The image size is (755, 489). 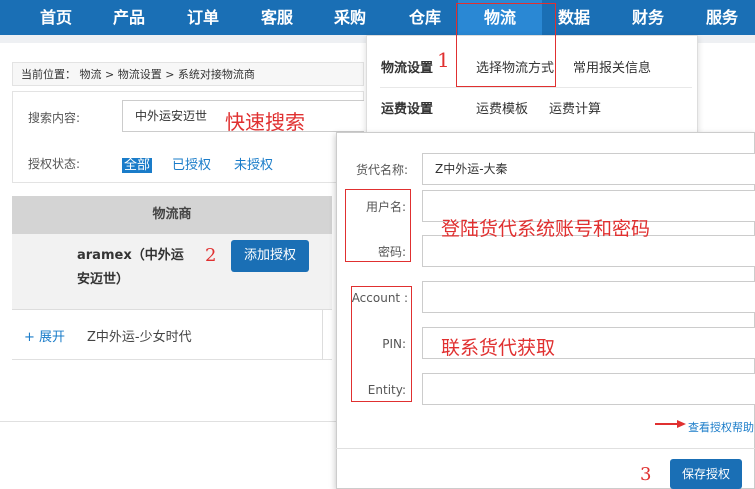 What do you see at coordinates (646, 474) in the screenshot?
I see `annotation-3: 3` at bounding box center [646, 474].